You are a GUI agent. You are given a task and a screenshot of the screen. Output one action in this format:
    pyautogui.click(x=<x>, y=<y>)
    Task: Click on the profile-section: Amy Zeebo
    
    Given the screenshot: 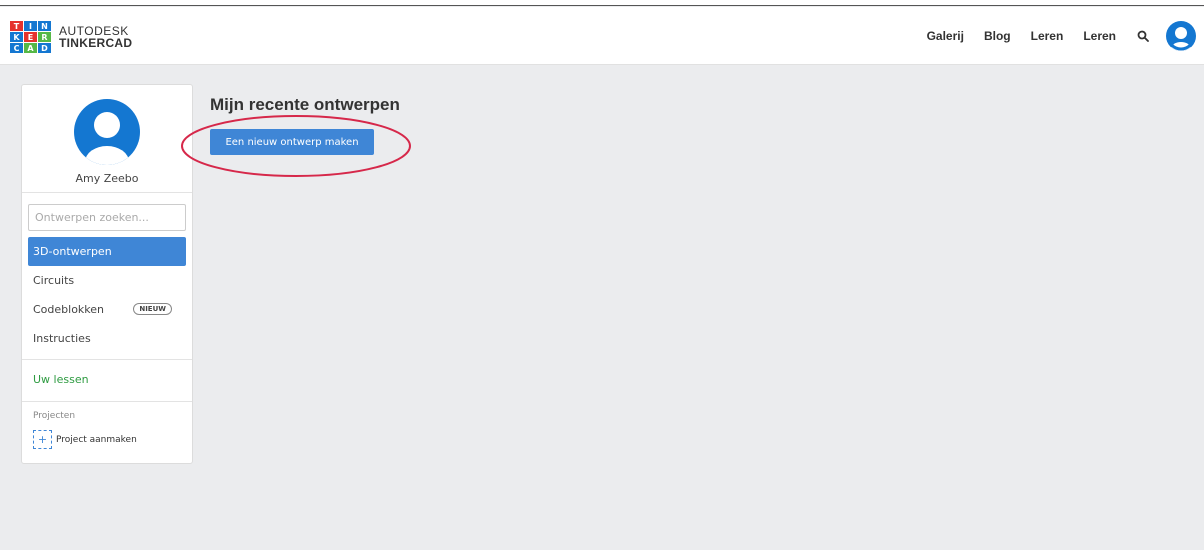 What is the action you would take?
    pyautogui.click(x=107, y=139)
    